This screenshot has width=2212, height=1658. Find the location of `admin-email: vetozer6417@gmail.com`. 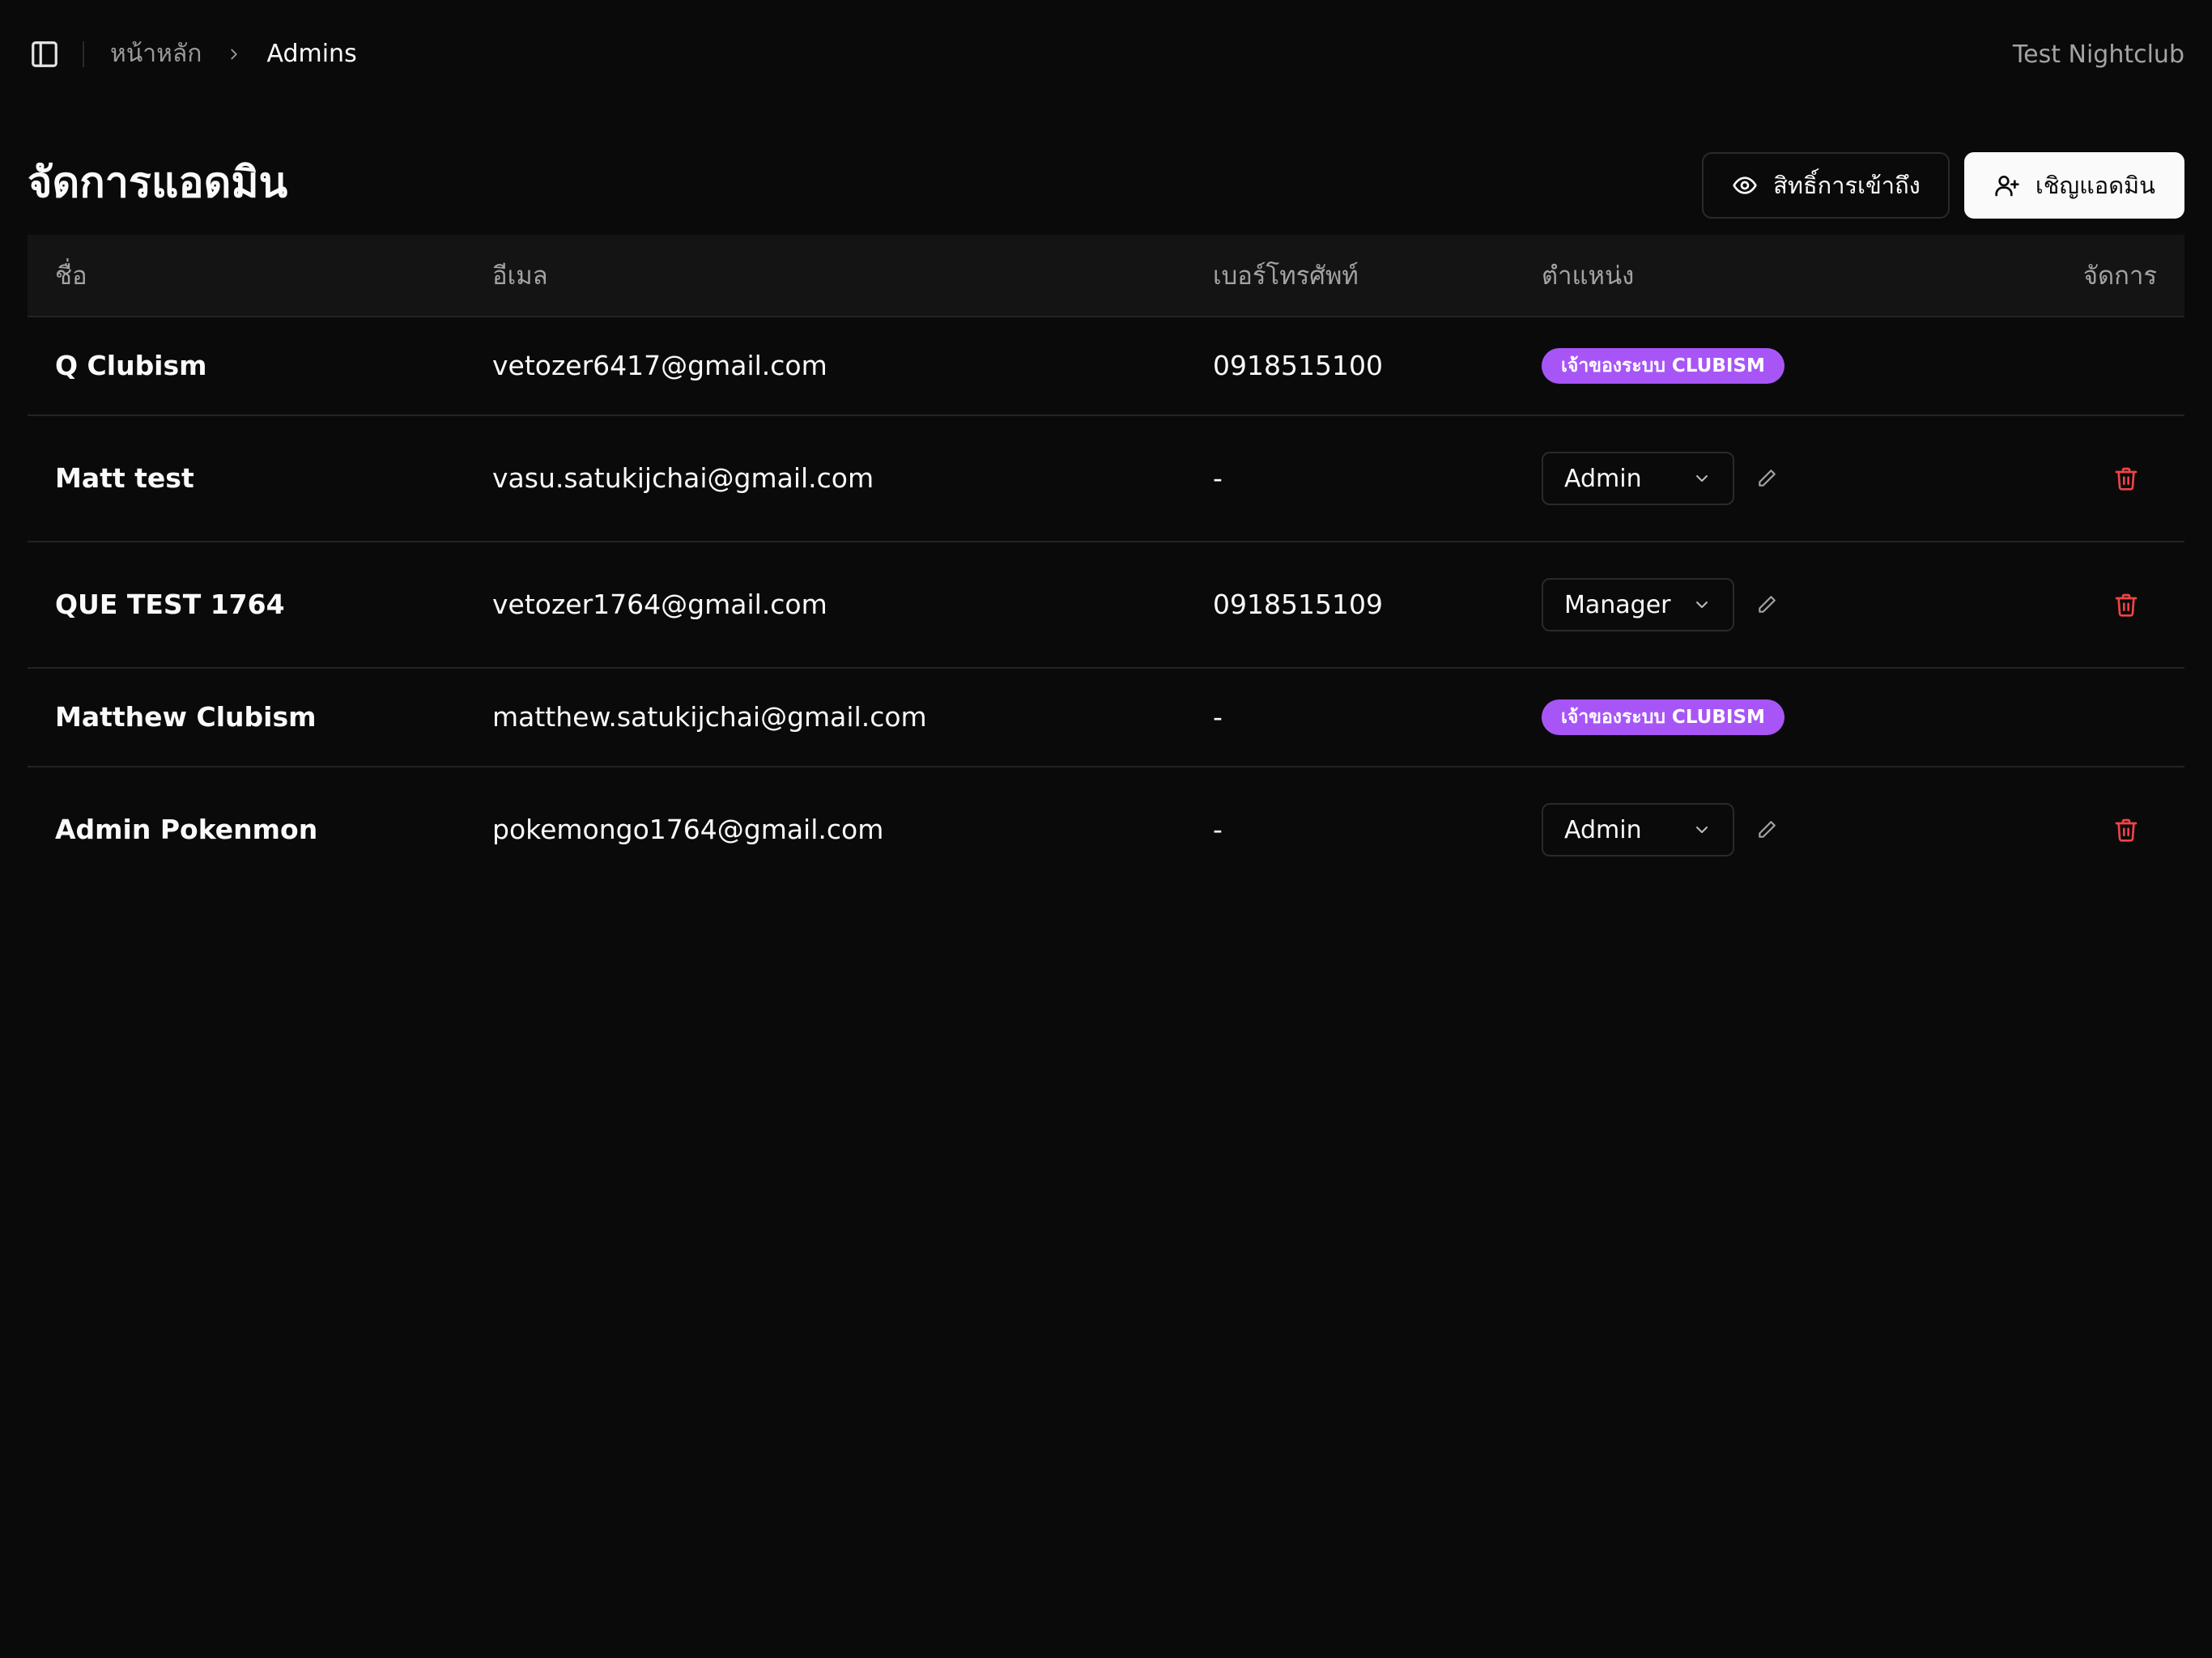

admin-email: vetozer6417@gmail.com is located at coordinates (660, 365).